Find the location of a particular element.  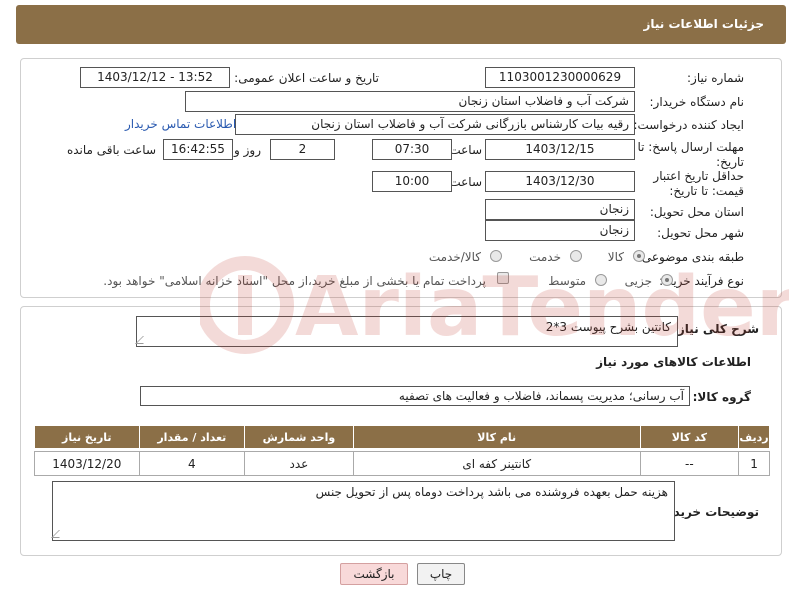

buyer-contact-link: اطلاعات تماس خریدار is located at coordinates (180, 124).